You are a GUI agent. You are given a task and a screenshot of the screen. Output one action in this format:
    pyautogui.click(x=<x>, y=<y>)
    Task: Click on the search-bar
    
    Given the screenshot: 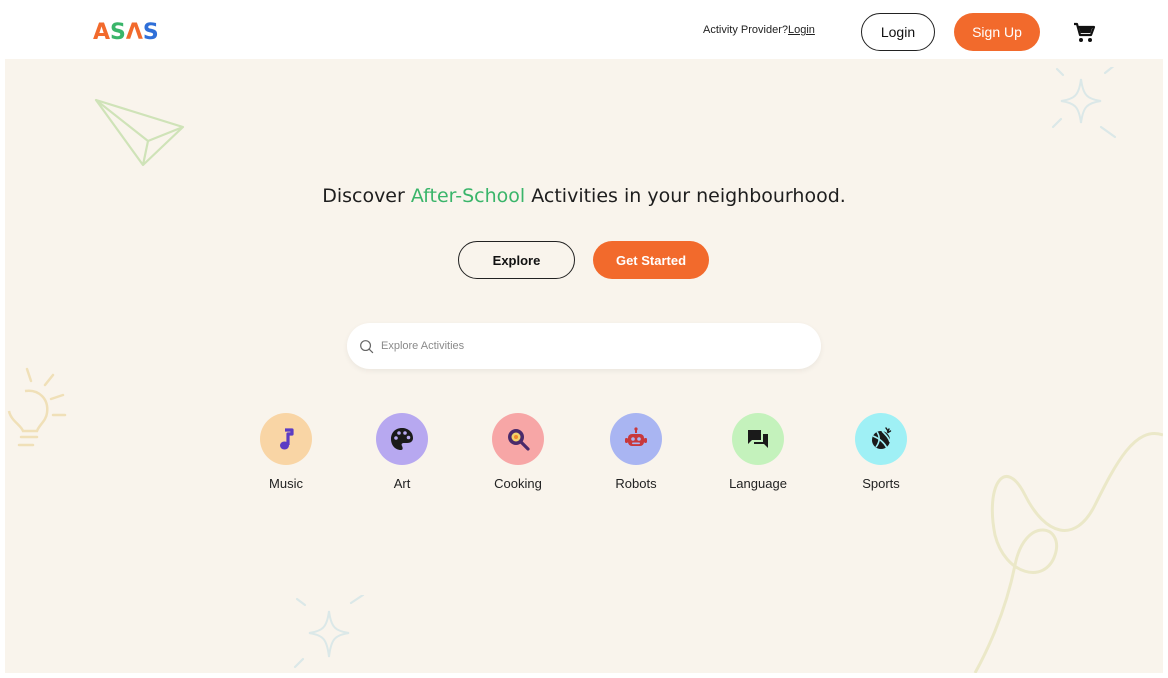 What is the action you would take?
    pyautogui.click(x=584, y=346)
    